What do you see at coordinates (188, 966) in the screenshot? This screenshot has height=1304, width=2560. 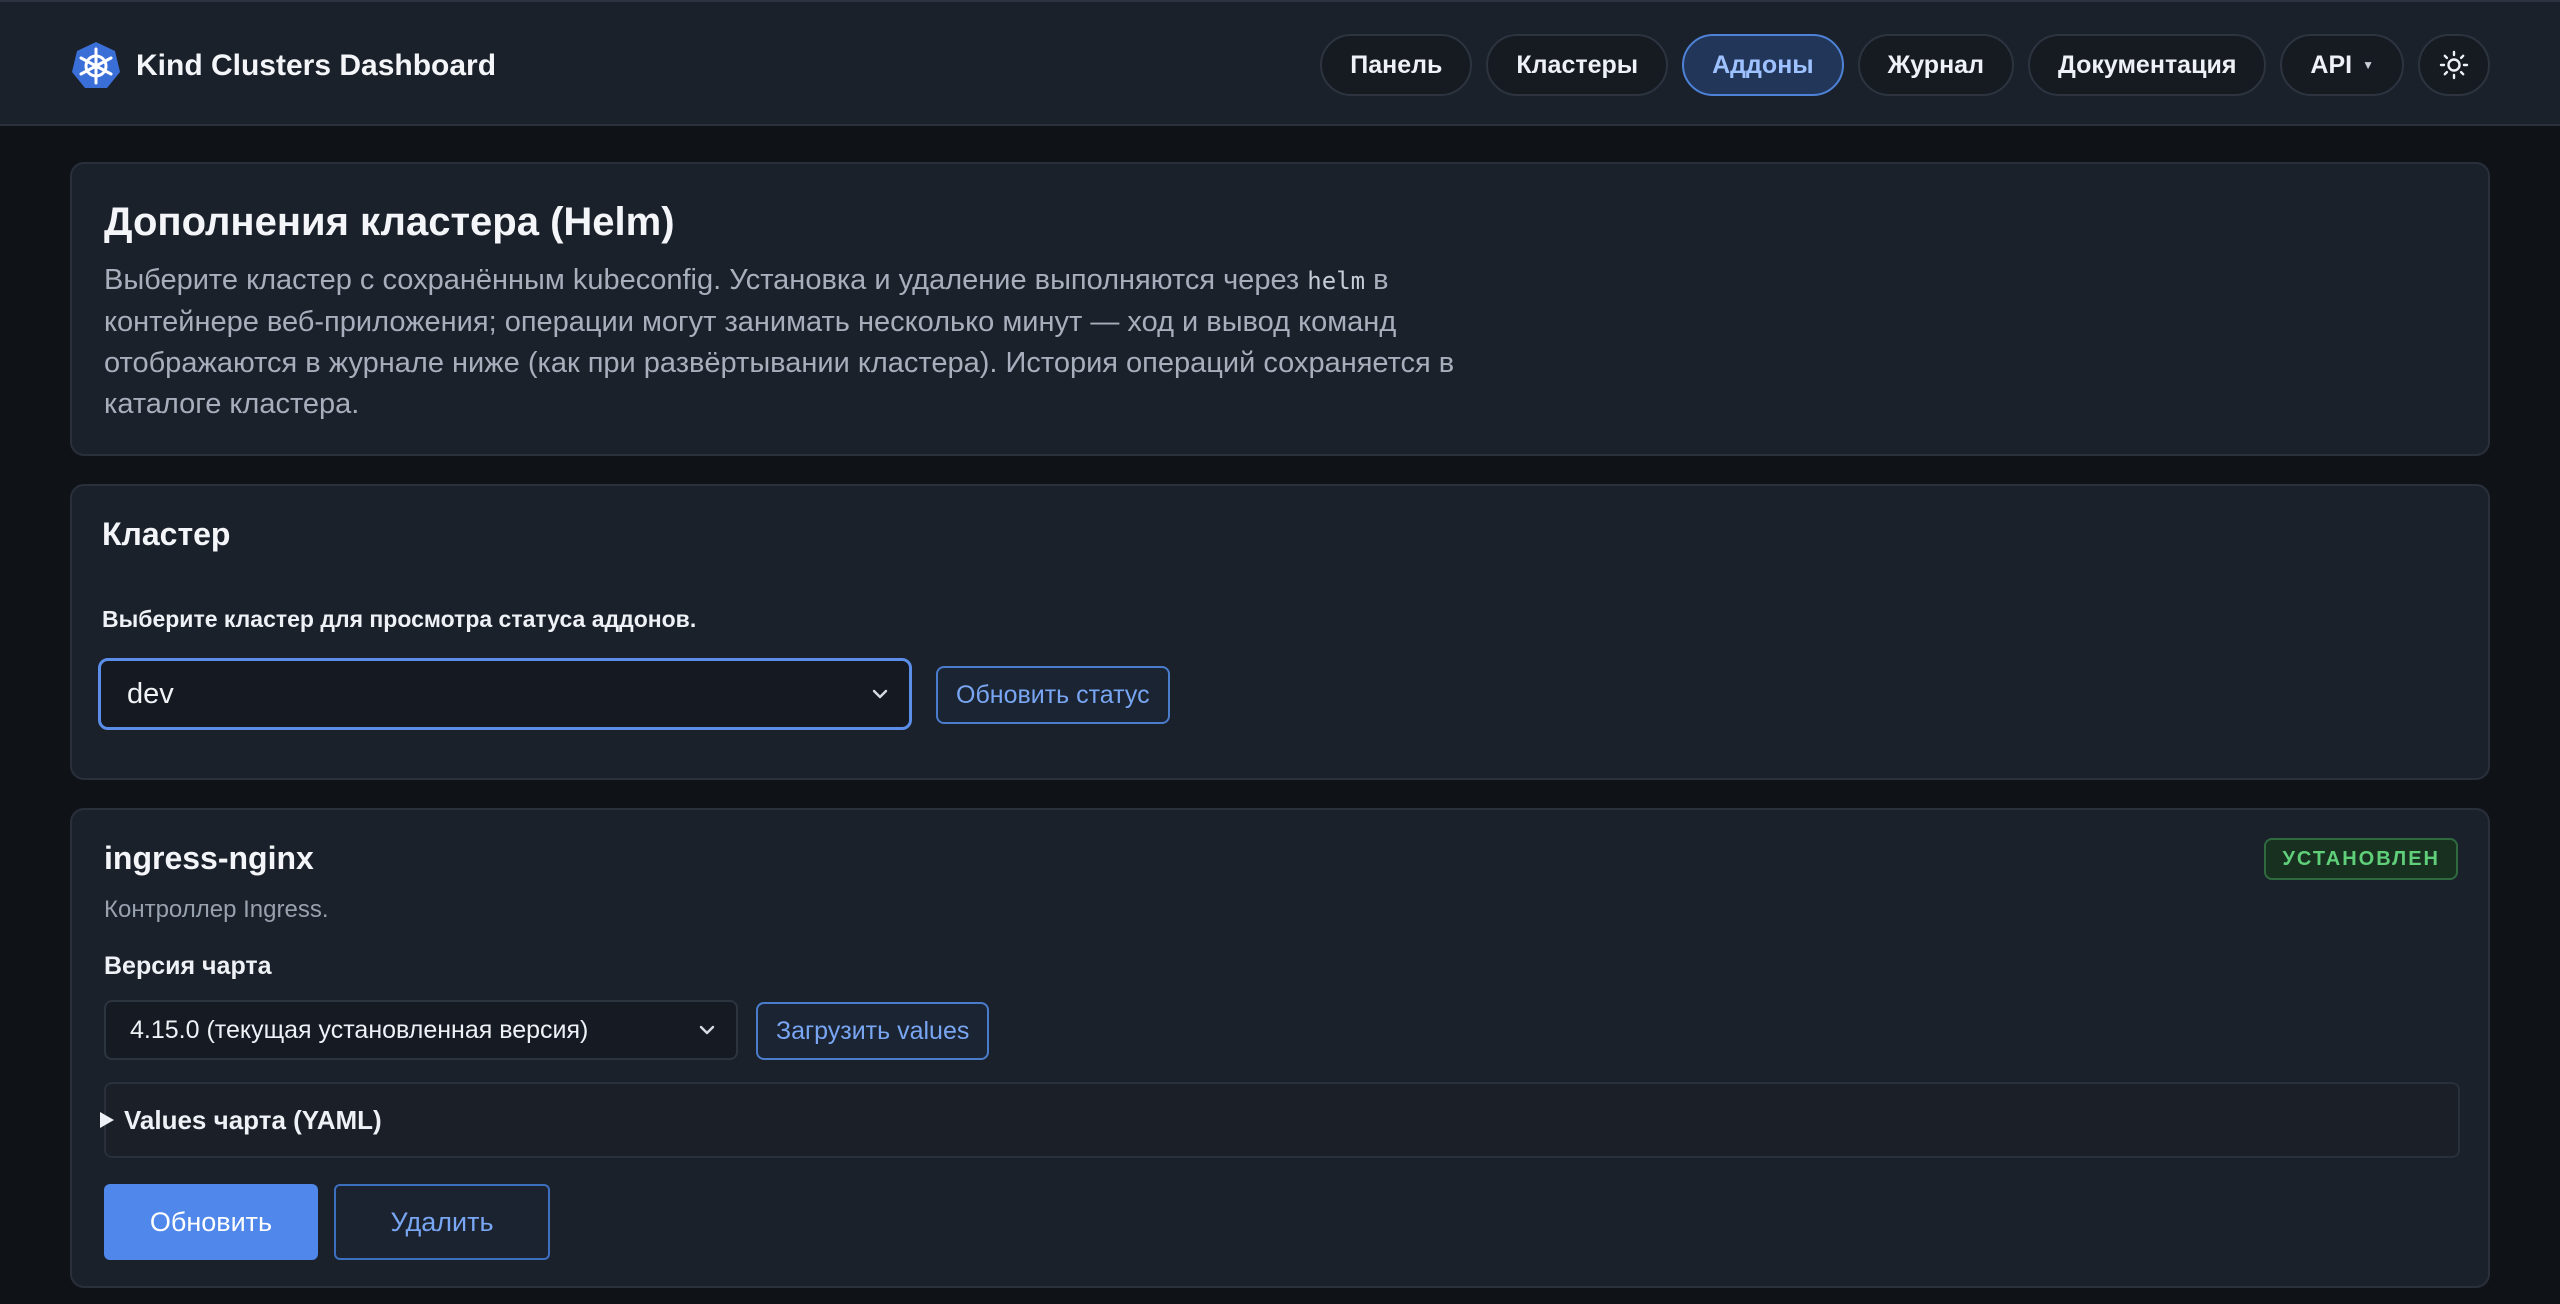 I see `chart-version-label: Версия чарта` at bounding box center [188, 966].